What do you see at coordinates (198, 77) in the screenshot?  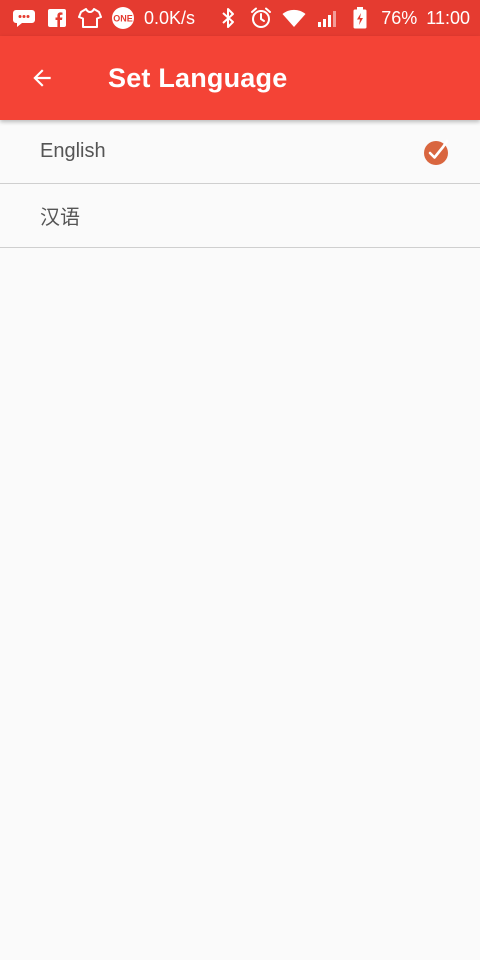 I see `page-title: Set Language` at bounding box center [198, 77].